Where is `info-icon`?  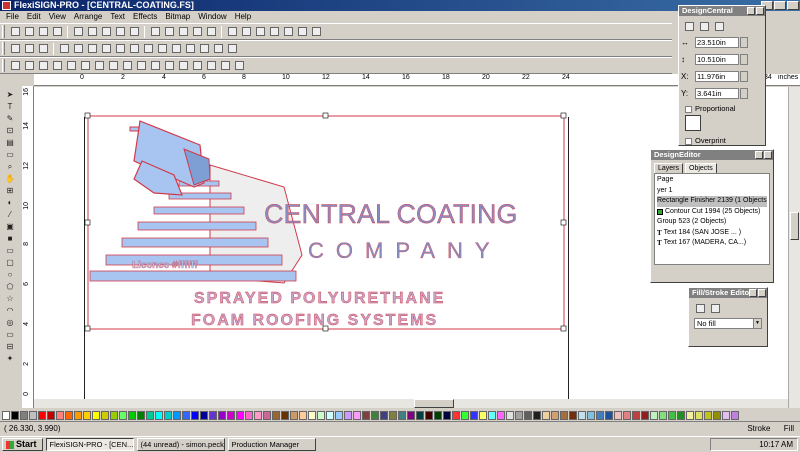 info-icon is located at coordinates (316, 32).